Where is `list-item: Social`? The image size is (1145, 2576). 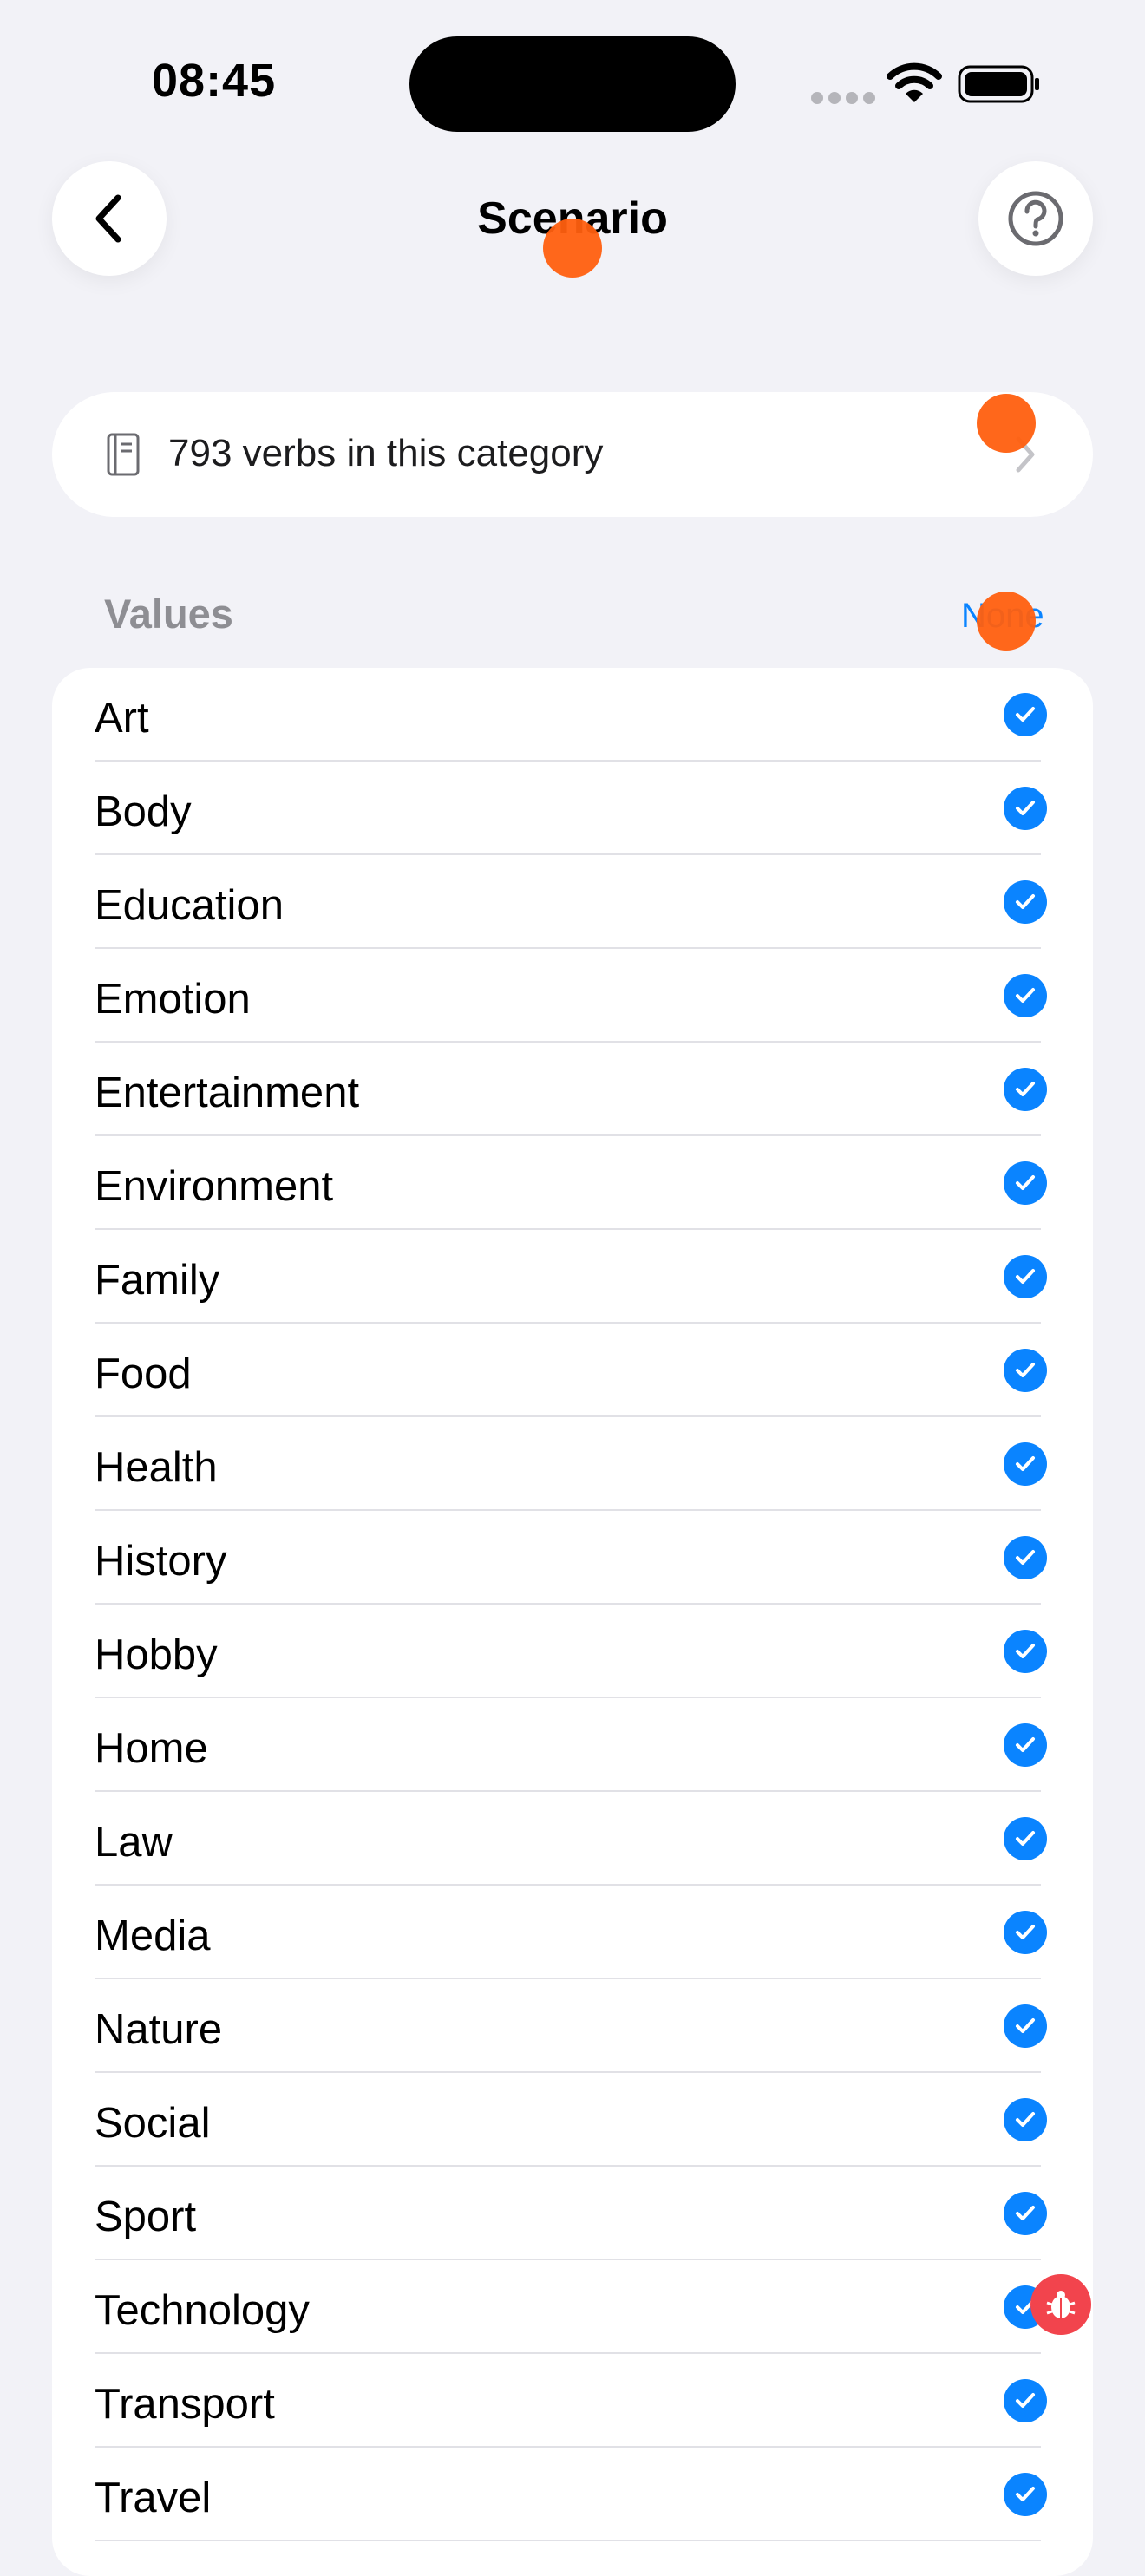
list-item: Social is located at coordinates (572, 2120).